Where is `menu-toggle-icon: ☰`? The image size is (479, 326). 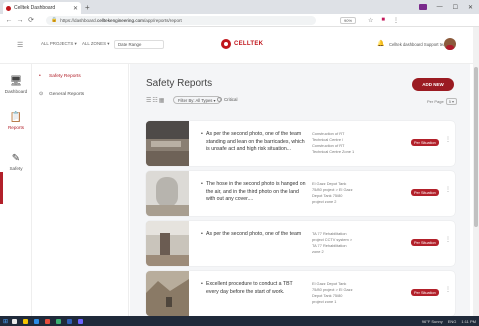 menu-toggle-icon: ☰ is located at coordinates (20, 45).